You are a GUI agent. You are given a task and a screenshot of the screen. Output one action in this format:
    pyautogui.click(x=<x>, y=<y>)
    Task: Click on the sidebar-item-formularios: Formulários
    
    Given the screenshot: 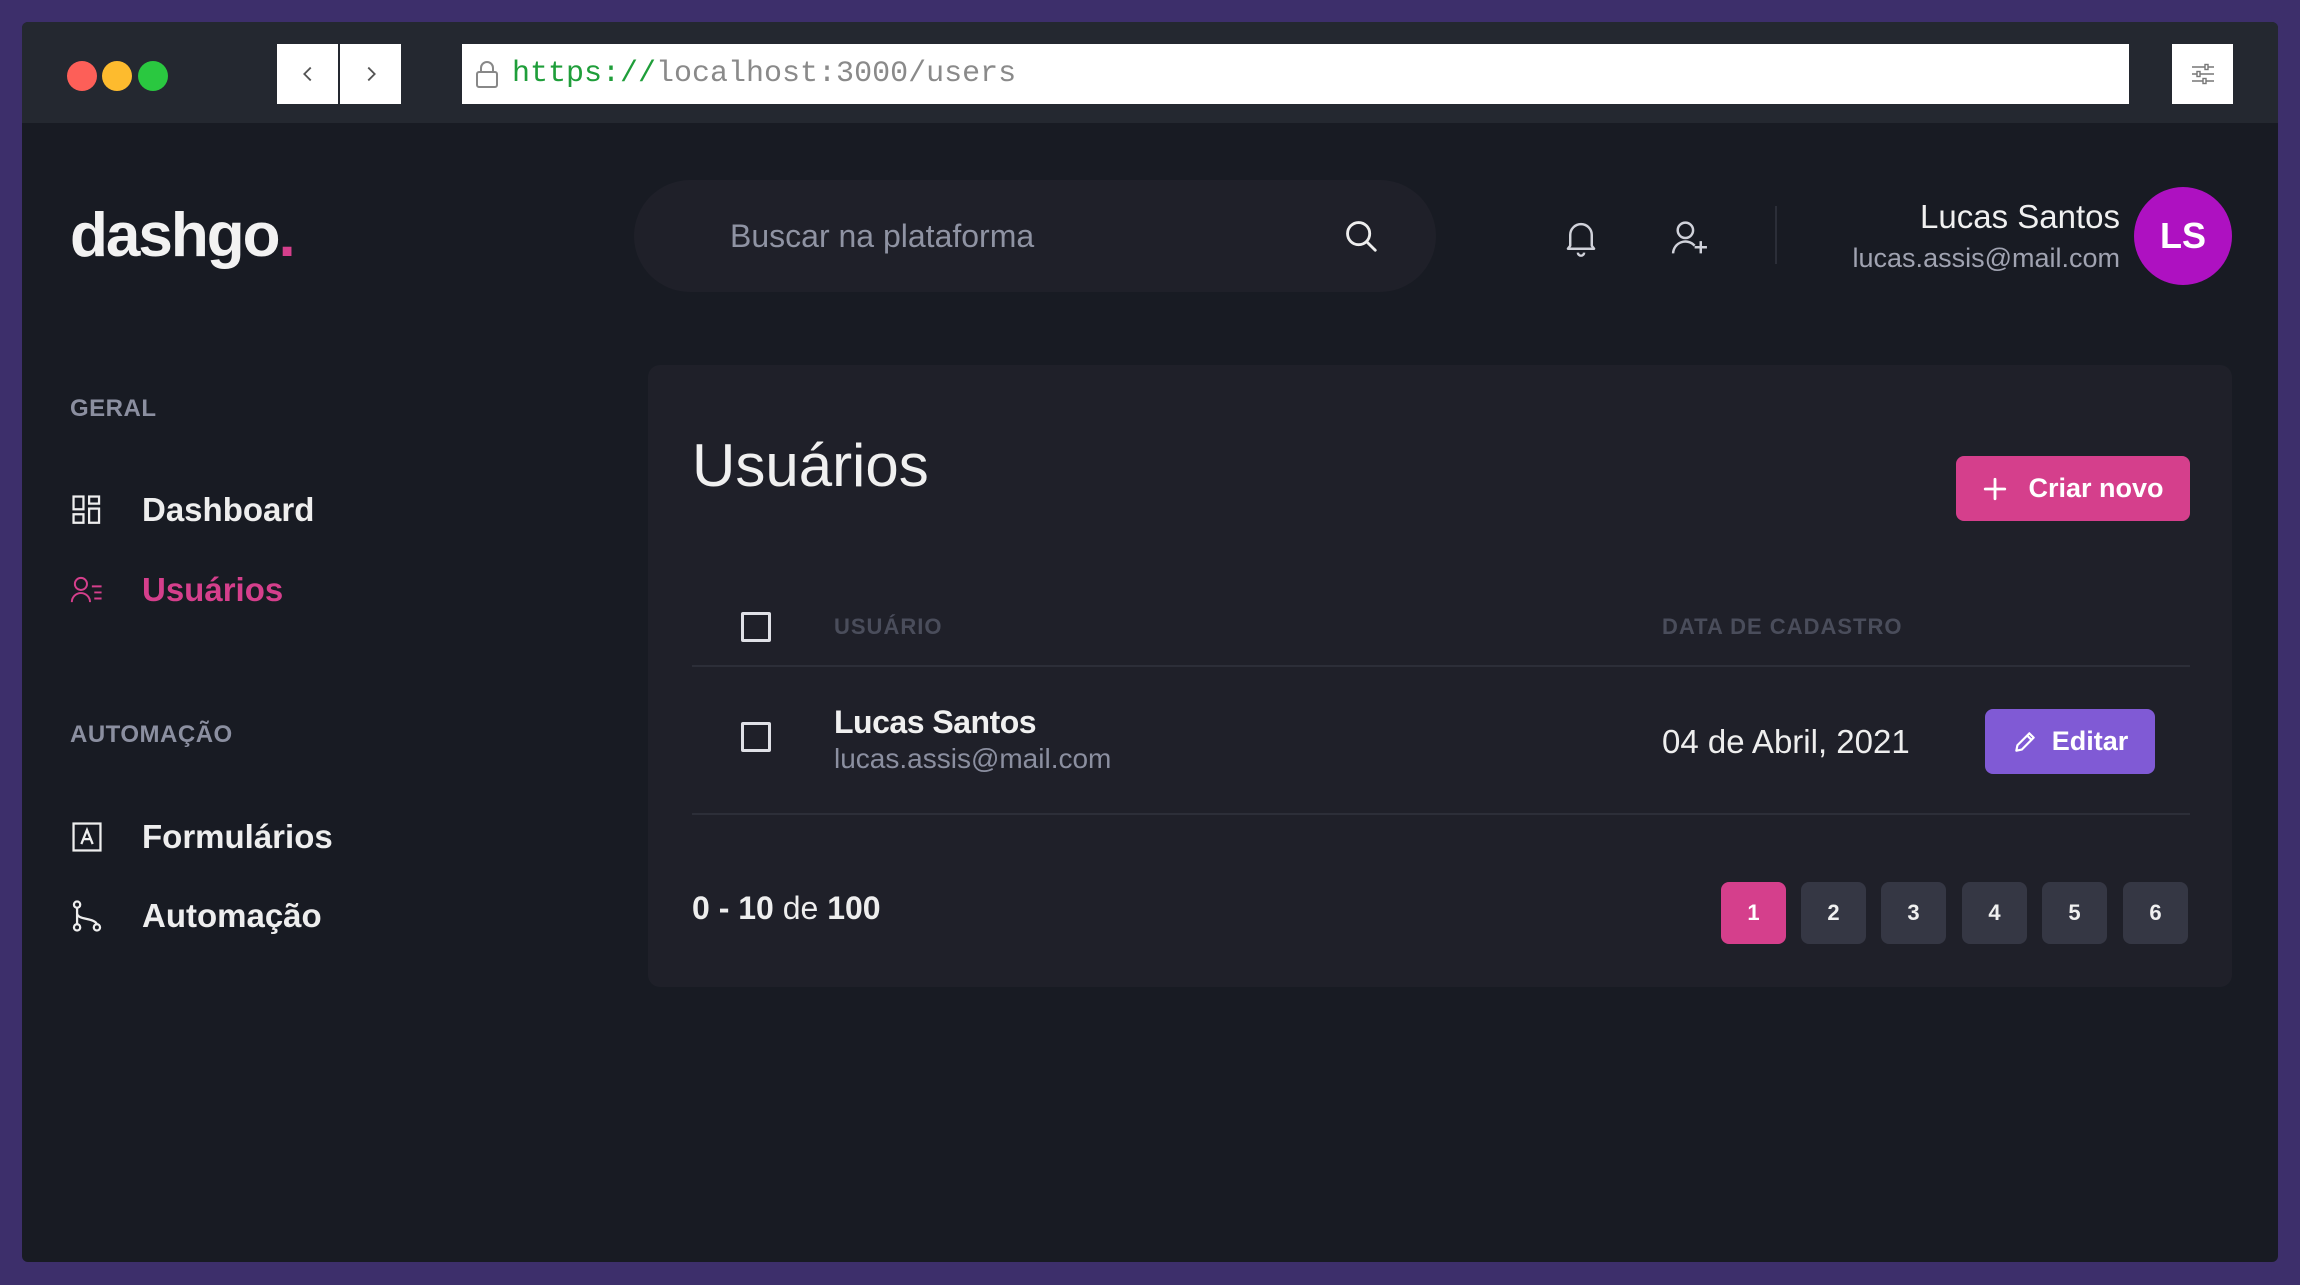 What is the action you would take?
    pyautogui.click(x=201, y=837)
    